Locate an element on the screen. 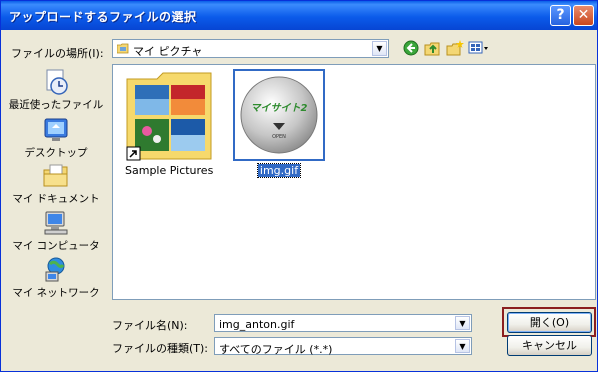 The width and height of the screenshot is (600, 385). place-my-computer: マイ コンピュータ is located at coordinates (56, 231).